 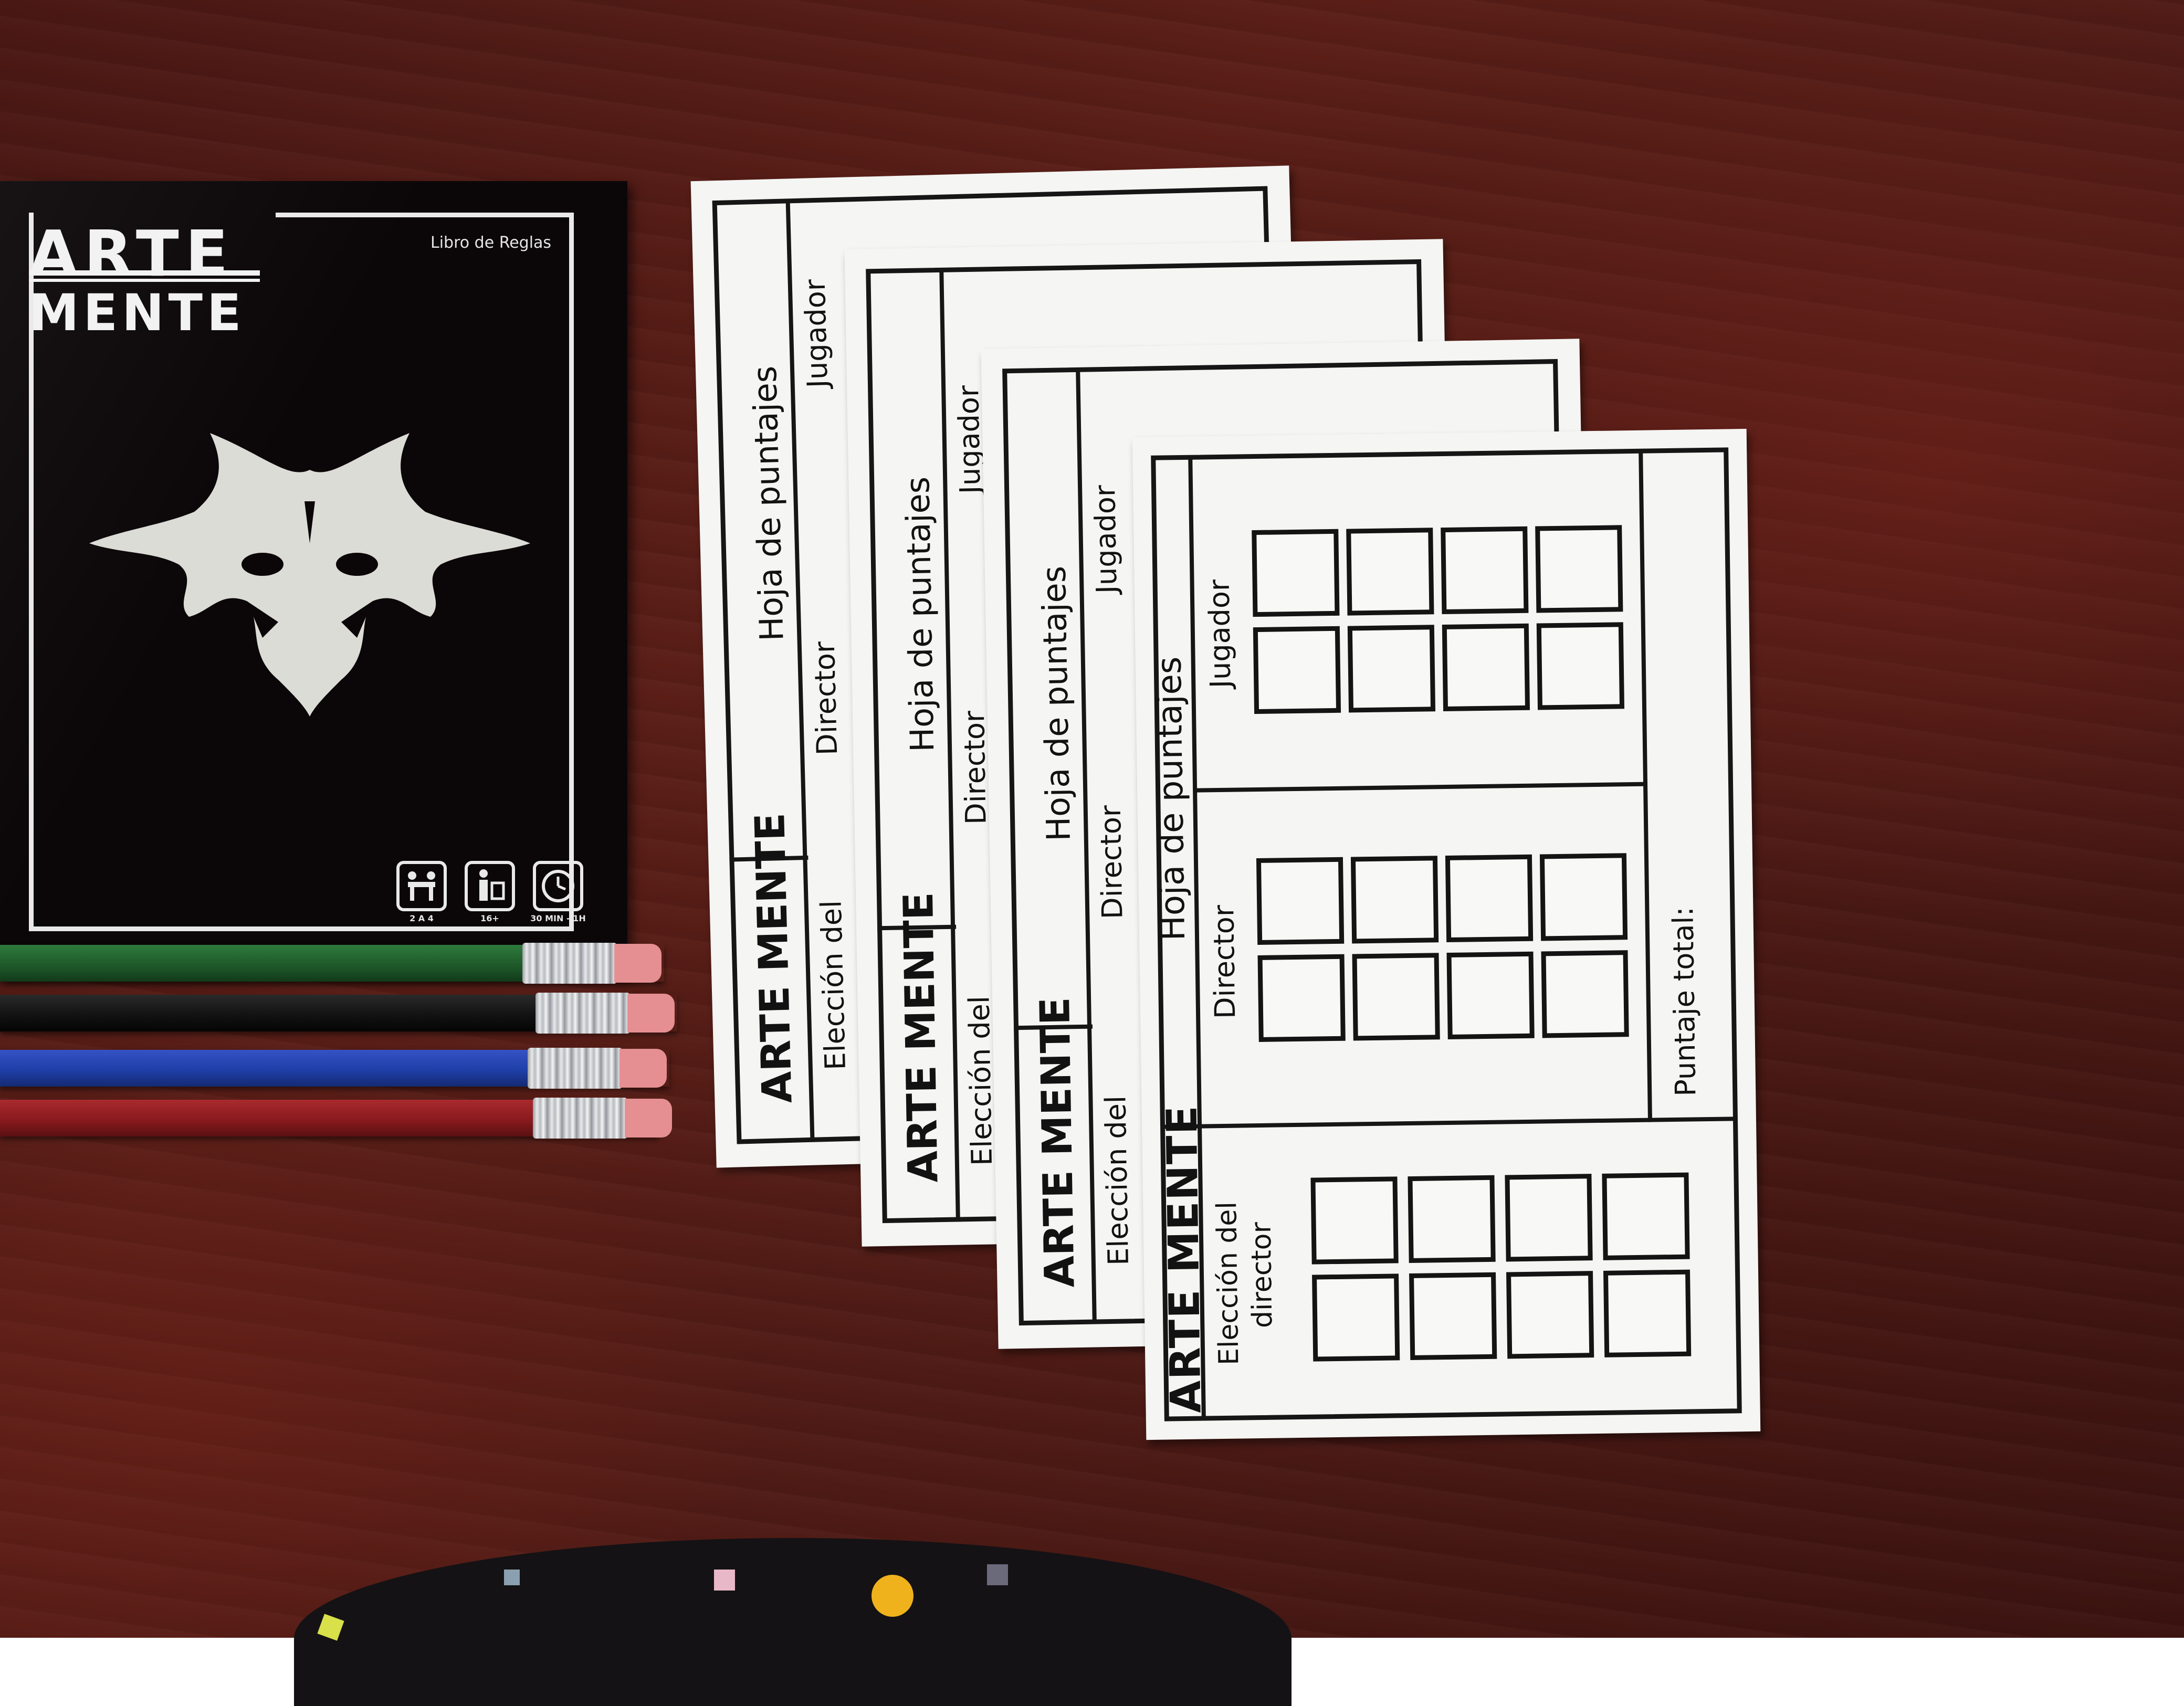 I want to click on rulebook-footer-icons: 2 A 4 16+ 30 MIN - 1H, so click(x=496, y=892).